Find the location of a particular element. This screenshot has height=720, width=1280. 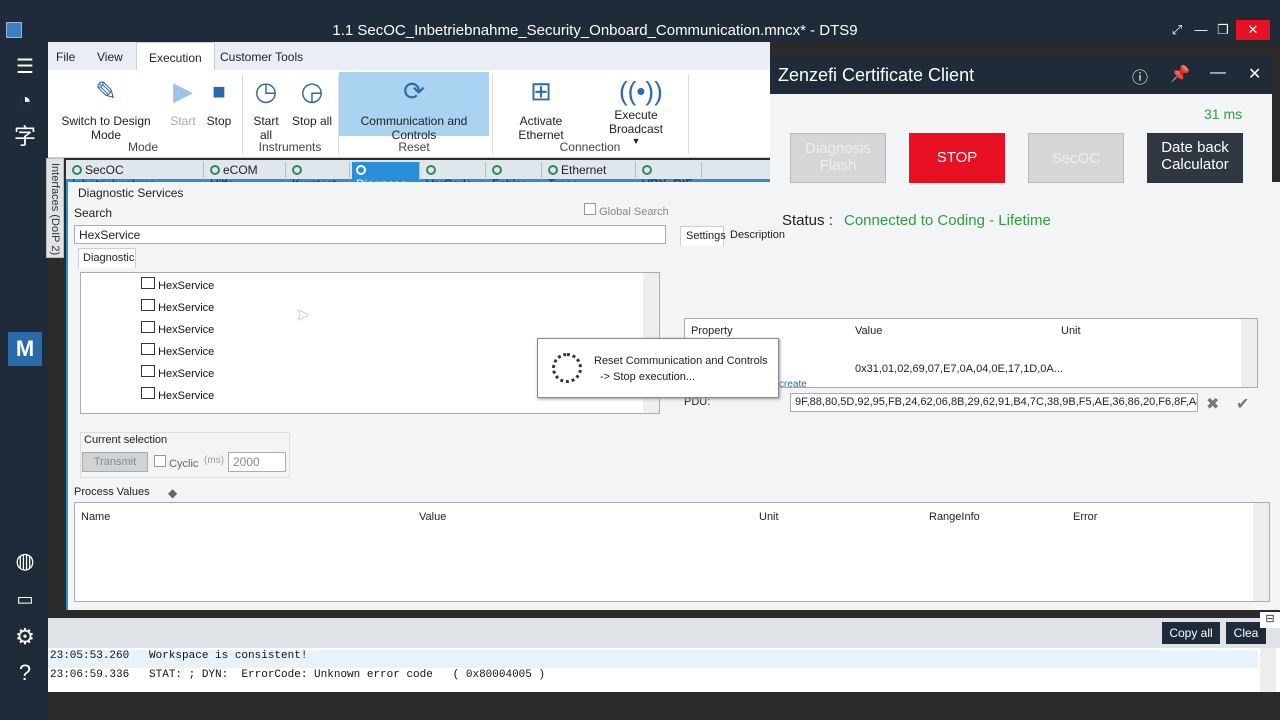

minimize-button: — is located at coordinates (1201, 30).